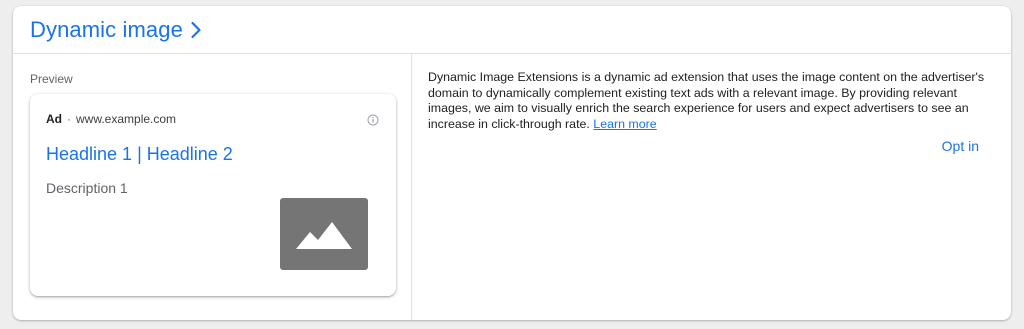 The height and width of the screenshot is (329, 1024). What do you see at coordinates (139, 154) in the screenshot?
I see `ad-headline: Headline 1 | Headline 2` at bounding box center [139, 154].